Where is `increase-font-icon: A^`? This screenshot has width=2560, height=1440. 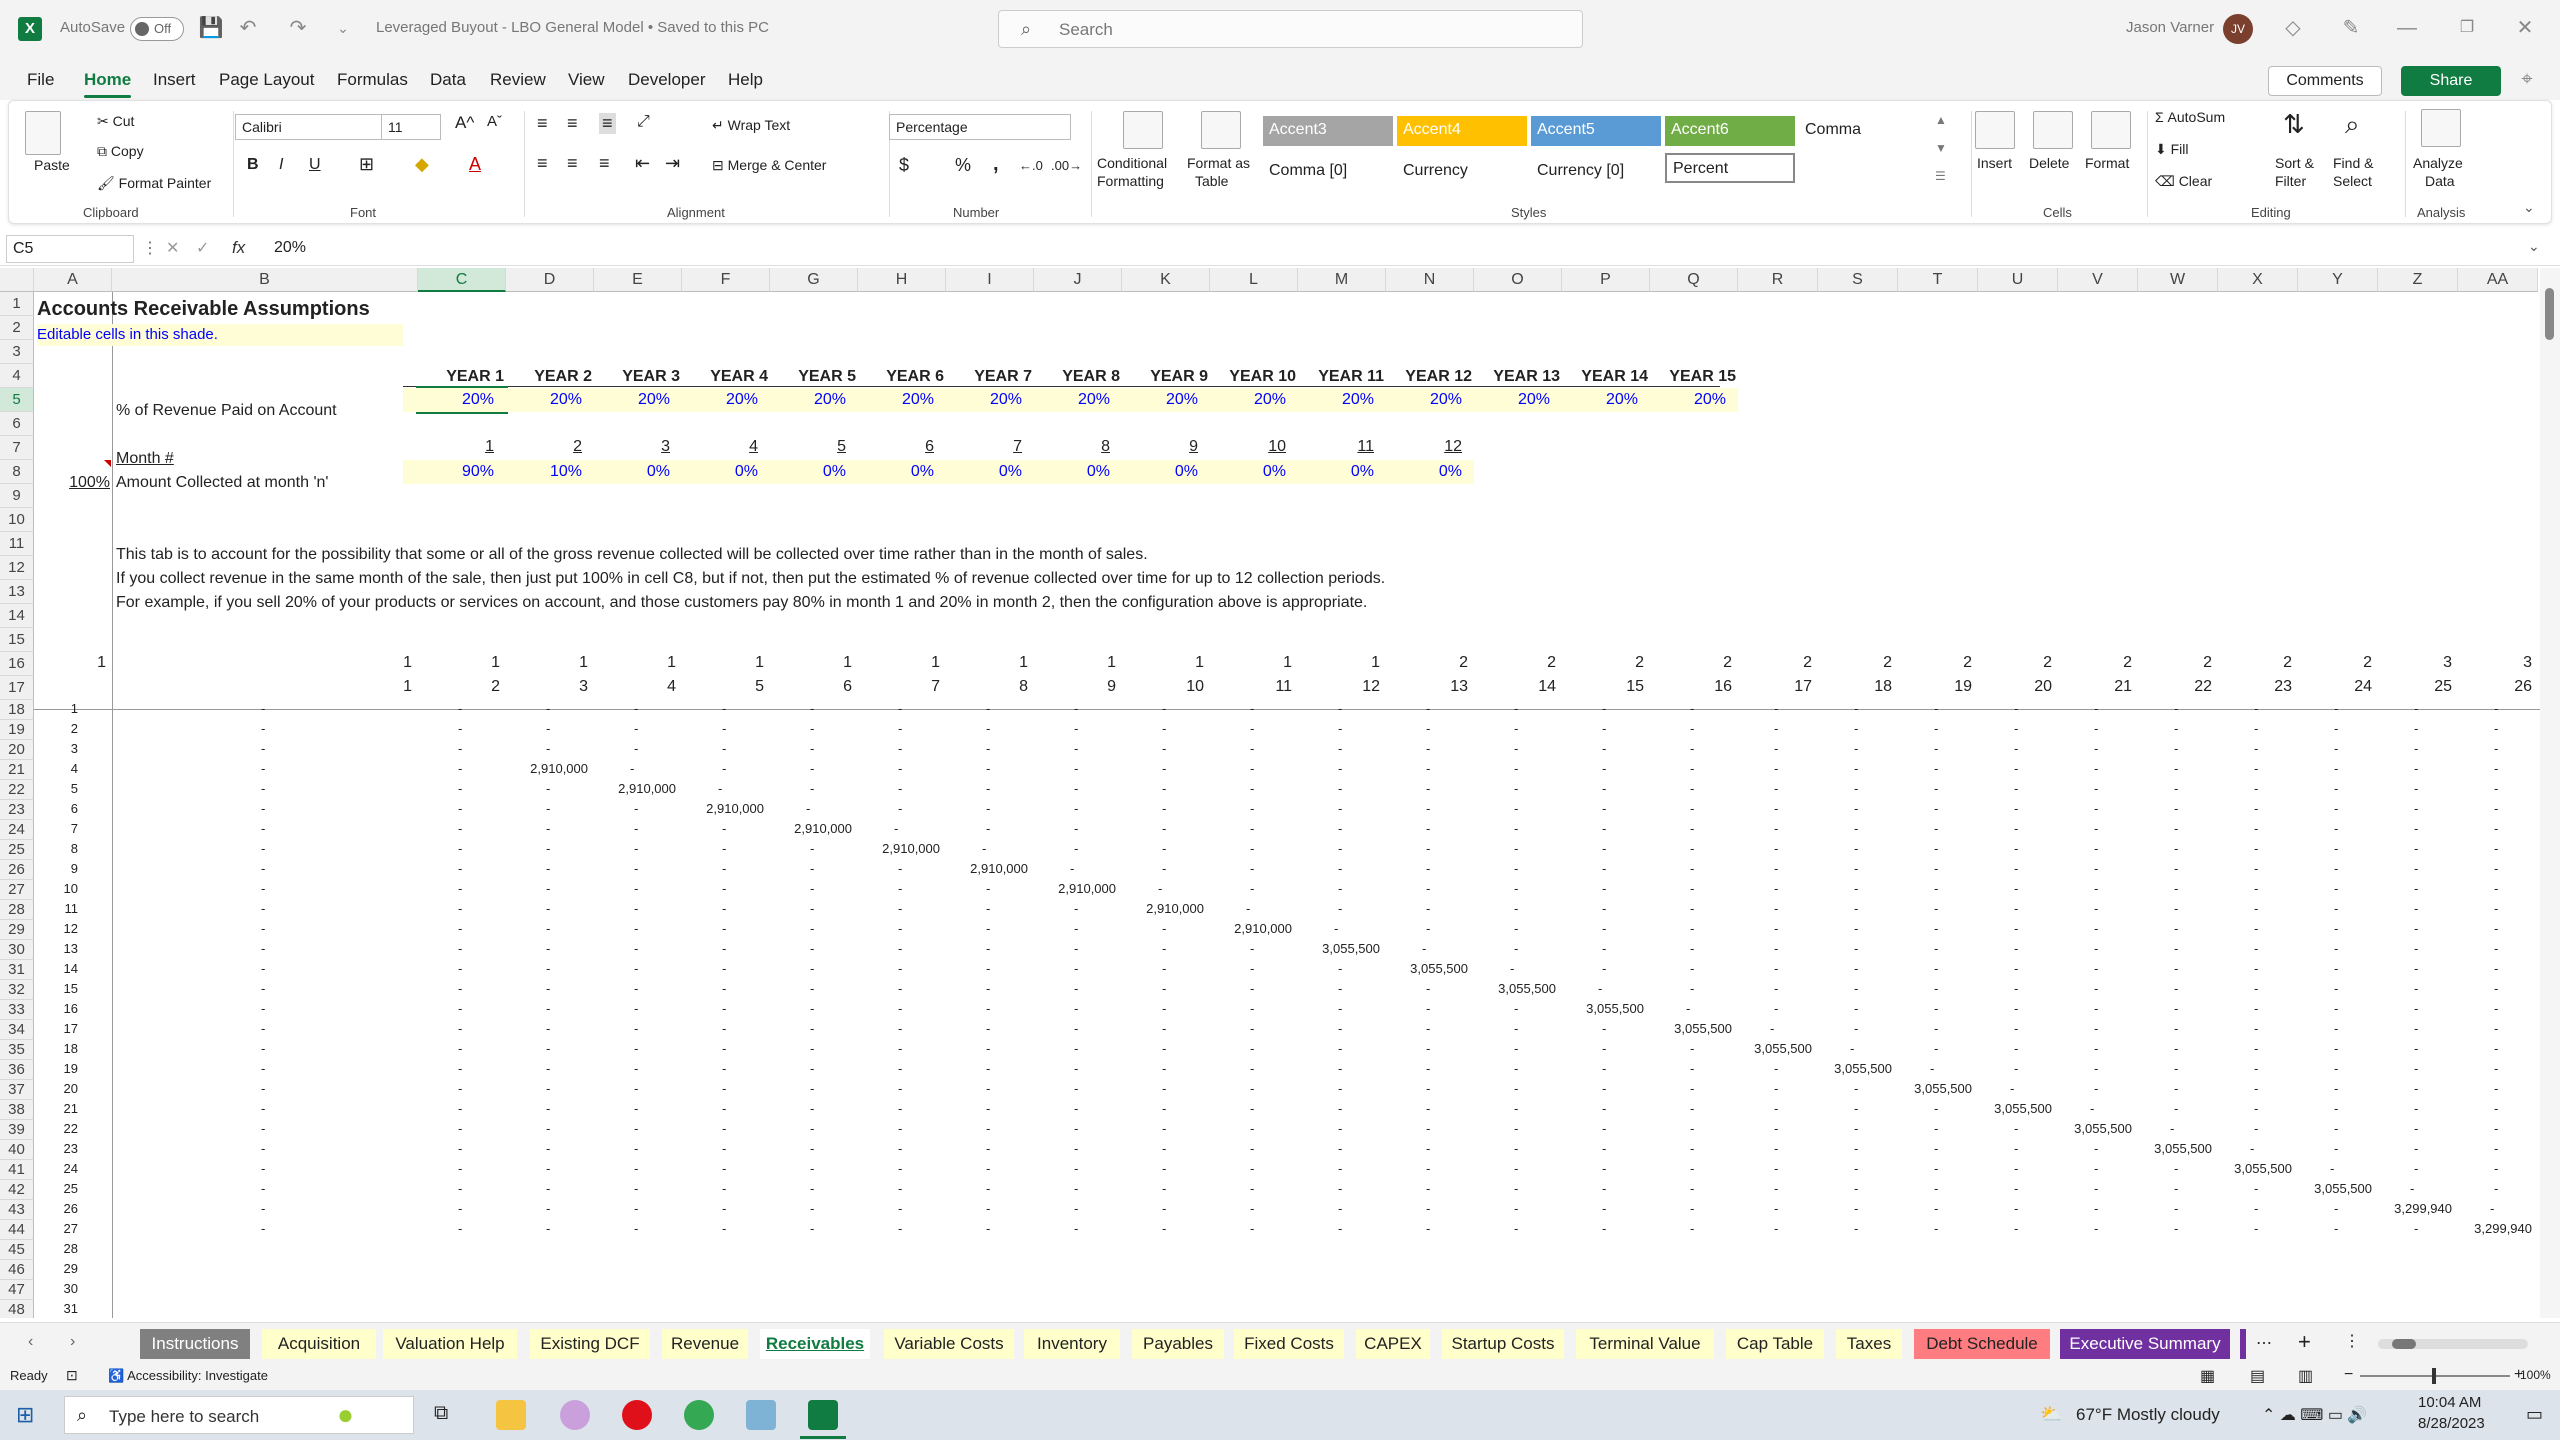 increase-font-icon: A^ is located at coordinates (464, 123).